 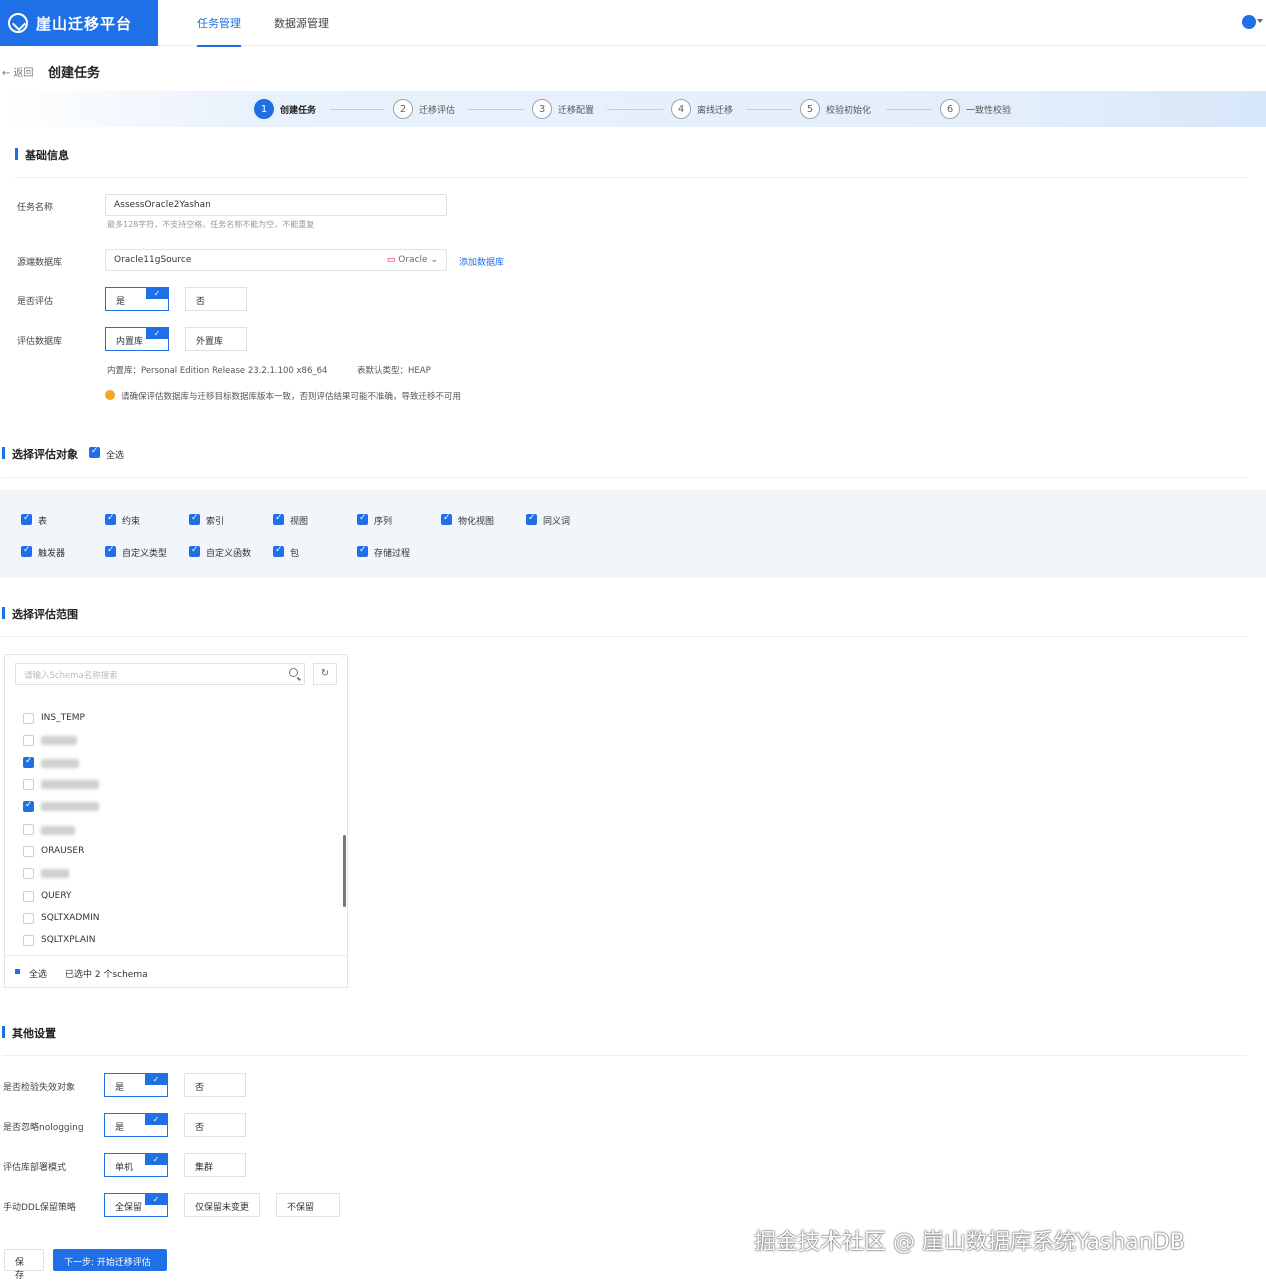 I want to click on warning-text: 请确保评估数据库与迁移目标数据库版本一致，否则评估结果可能不准确，导致迁移不可用, so click(x=291, y=397).